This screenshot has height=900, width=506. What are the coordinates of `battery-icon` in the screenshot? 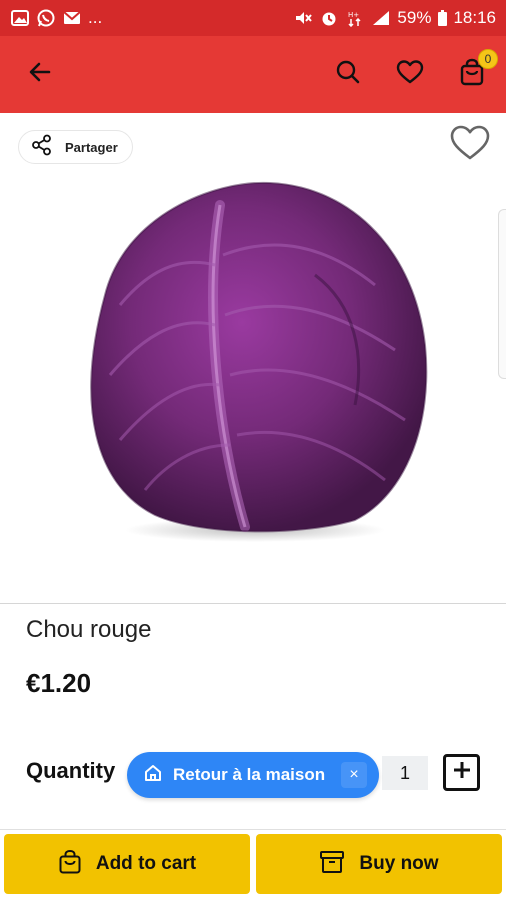 It's located at (442, 18).